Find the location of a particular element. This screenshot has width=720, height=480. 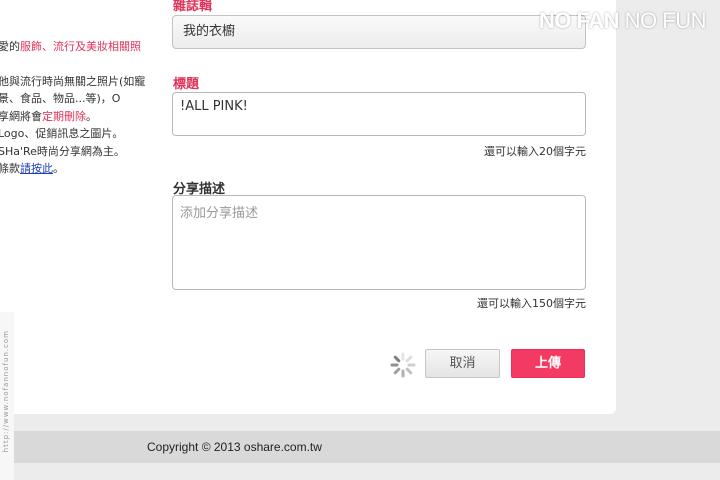

rule-line-1: 愛的服飾、流行及美妝相關照 is located at coordinates (81, 47).